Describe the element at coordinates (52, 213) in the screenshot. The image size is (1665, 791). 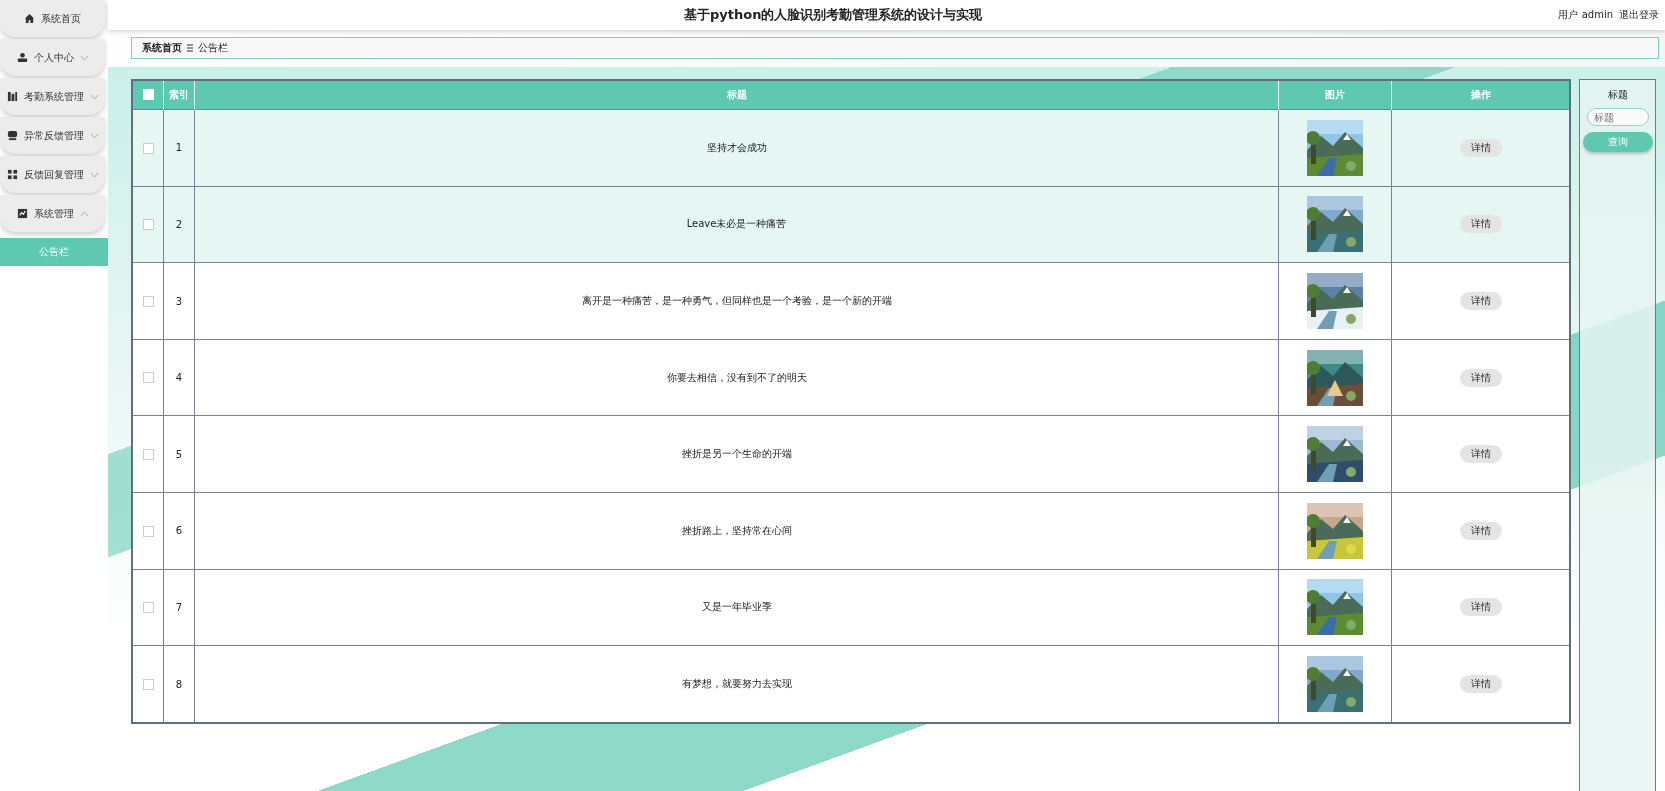
I see `sidebar-item: 系统管理` at that location.